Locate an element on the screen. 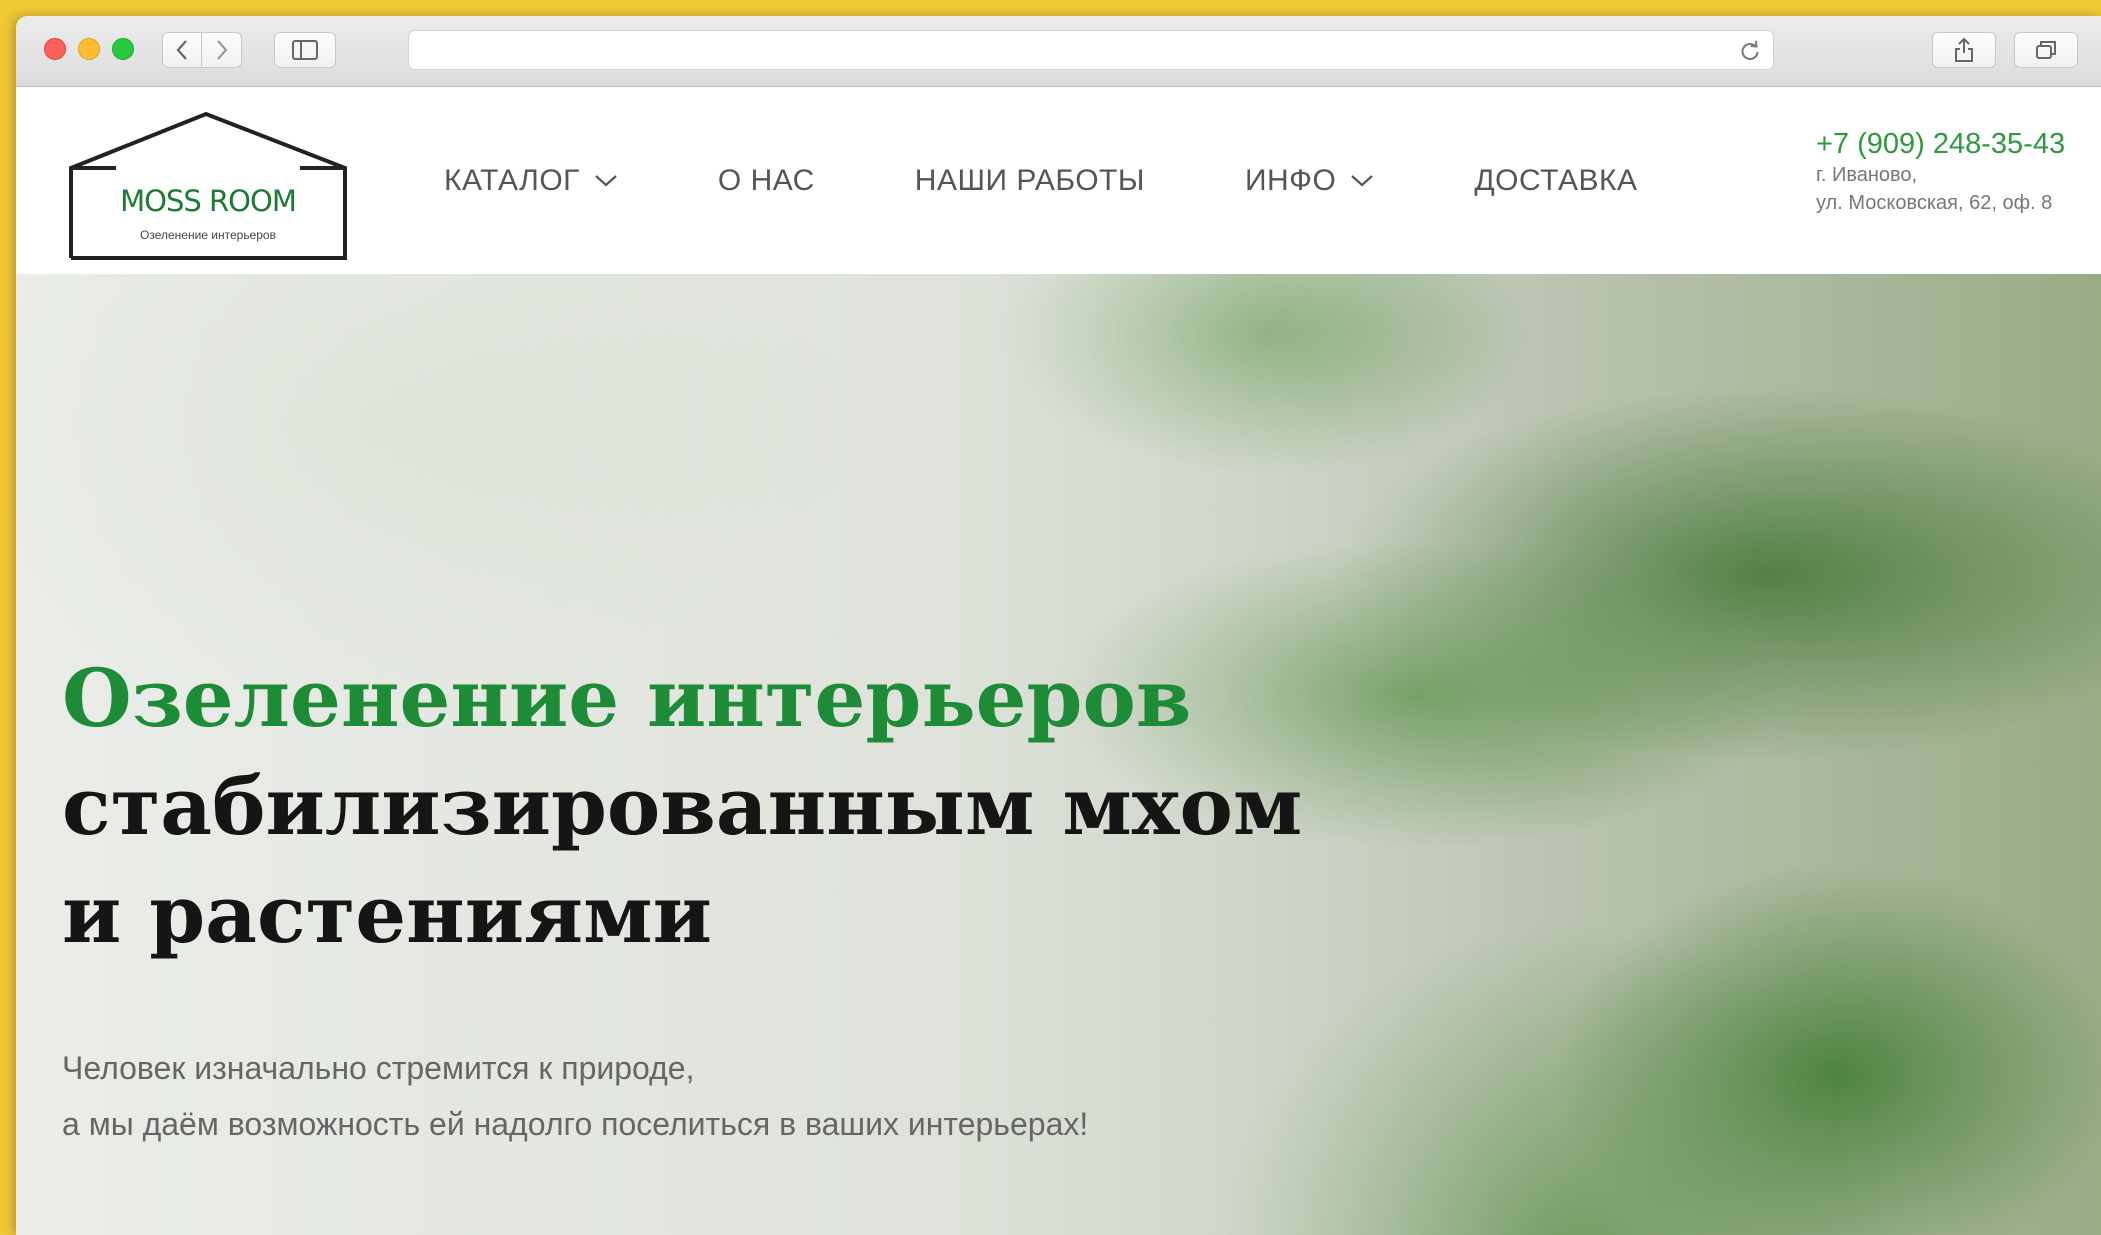 The image size is (2101, 1235). nav-works: НАШИ РАБОТЫ is located at coordinates (1030, 181).